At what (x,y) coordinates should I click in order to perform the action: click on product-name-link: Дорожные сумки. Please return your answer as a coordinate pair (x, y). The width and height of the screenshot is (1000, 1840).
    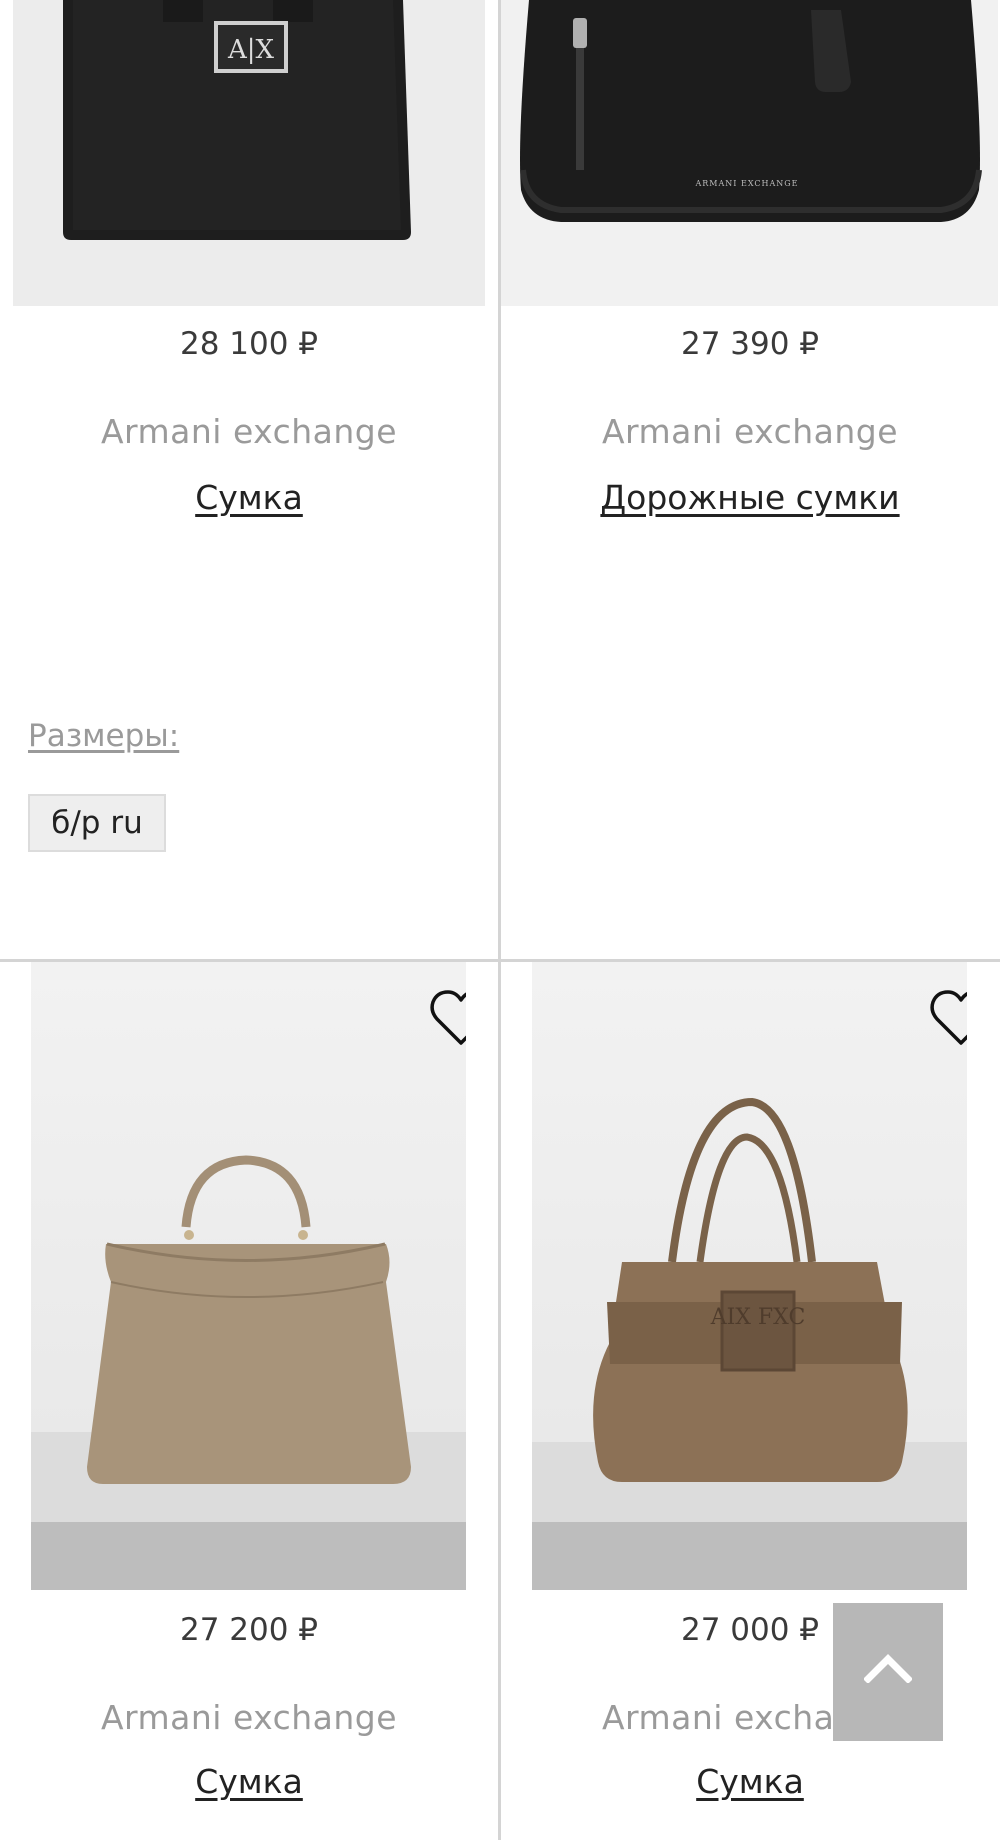
    Looking at the image, I should click on (750, 497).